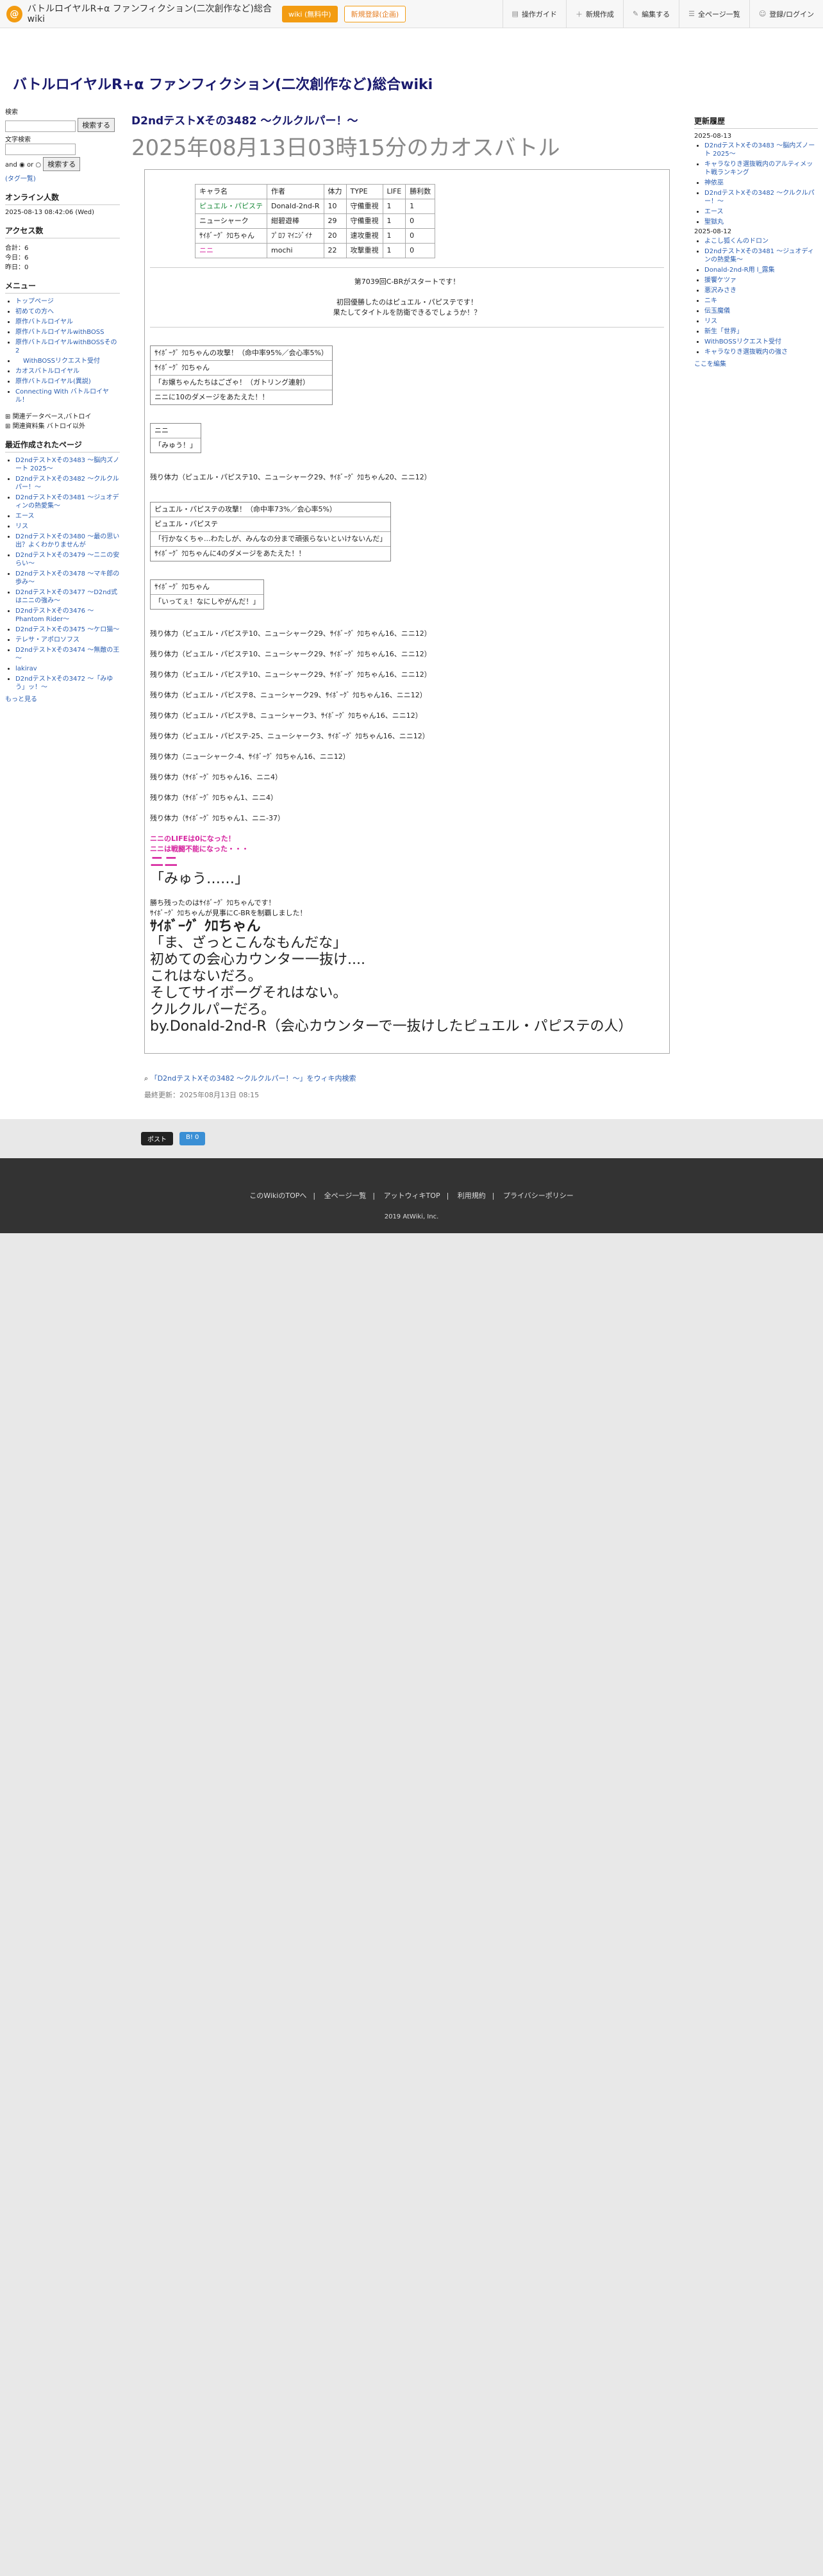  I want to click on post-button: ポスト, so click(157, 1138).